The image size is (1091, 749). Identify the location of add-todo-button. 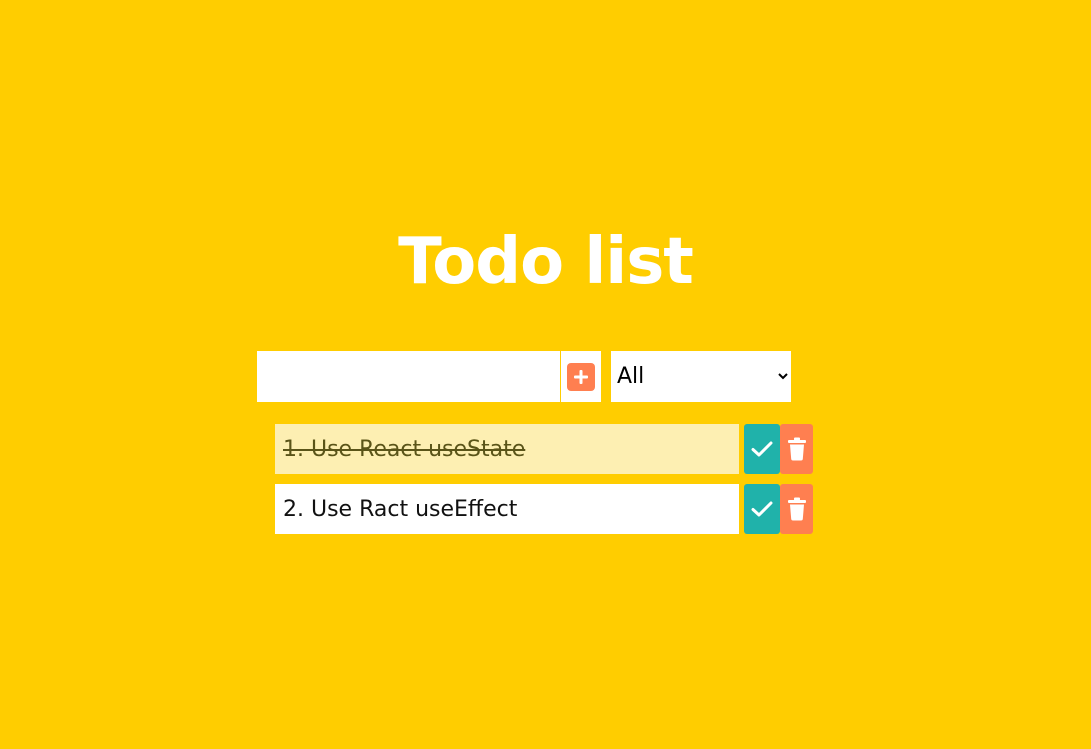
(581, 376).